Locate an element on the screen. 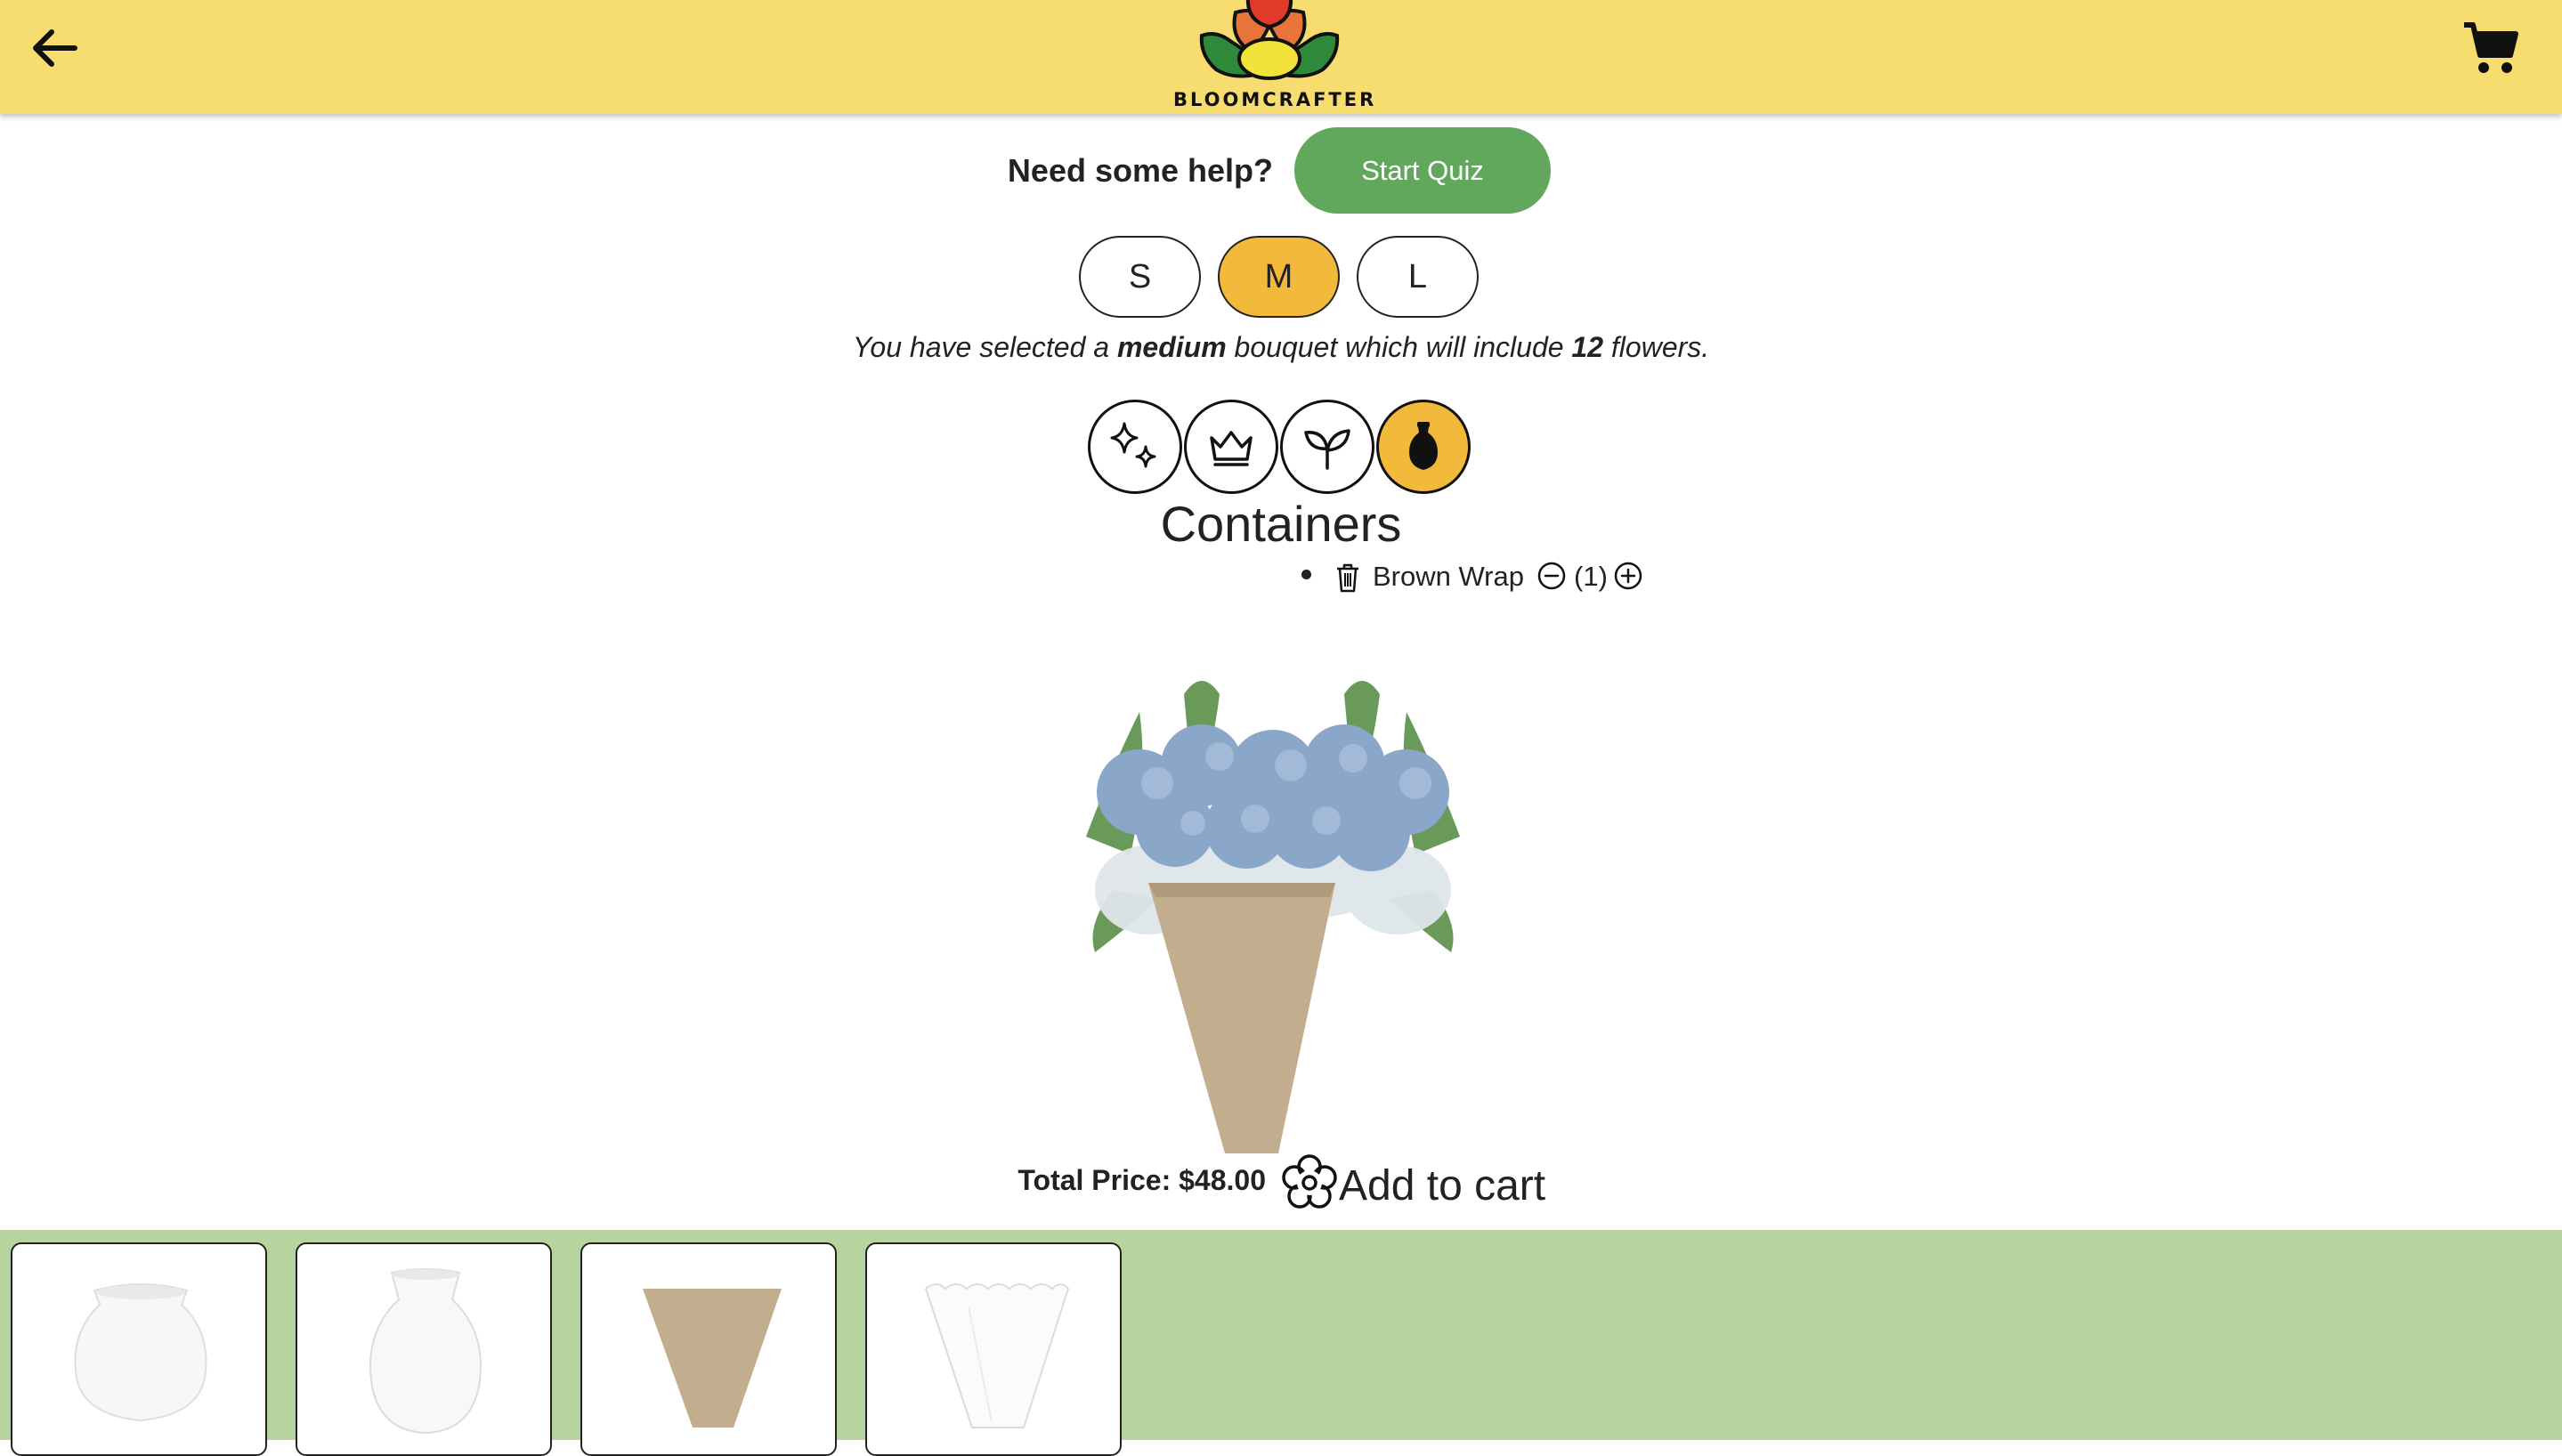 This screenshot has height=1456, width=2562. size-msg-suffix: flowers. is located at coordinates (1660, 347).